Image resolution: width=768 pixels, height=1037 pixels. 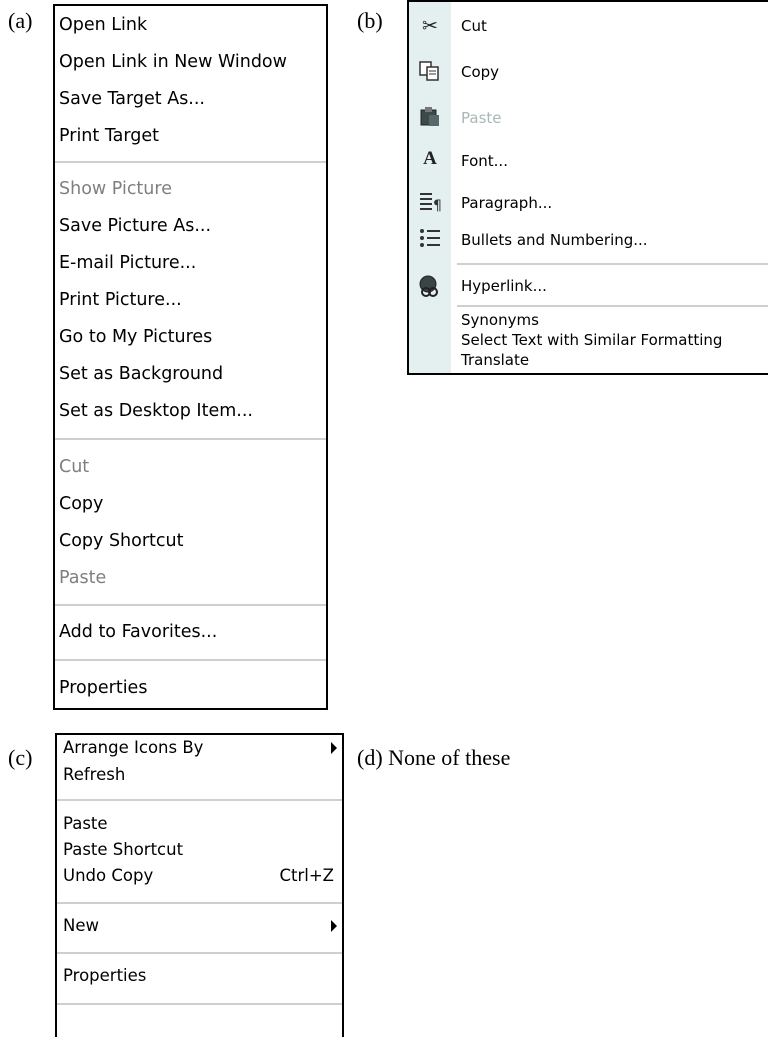 What do you see at coordinates (108, 876) in the screenshot?
I see `menu-item-undo-copy: Undo Copy` at bounding box center [108, 876].